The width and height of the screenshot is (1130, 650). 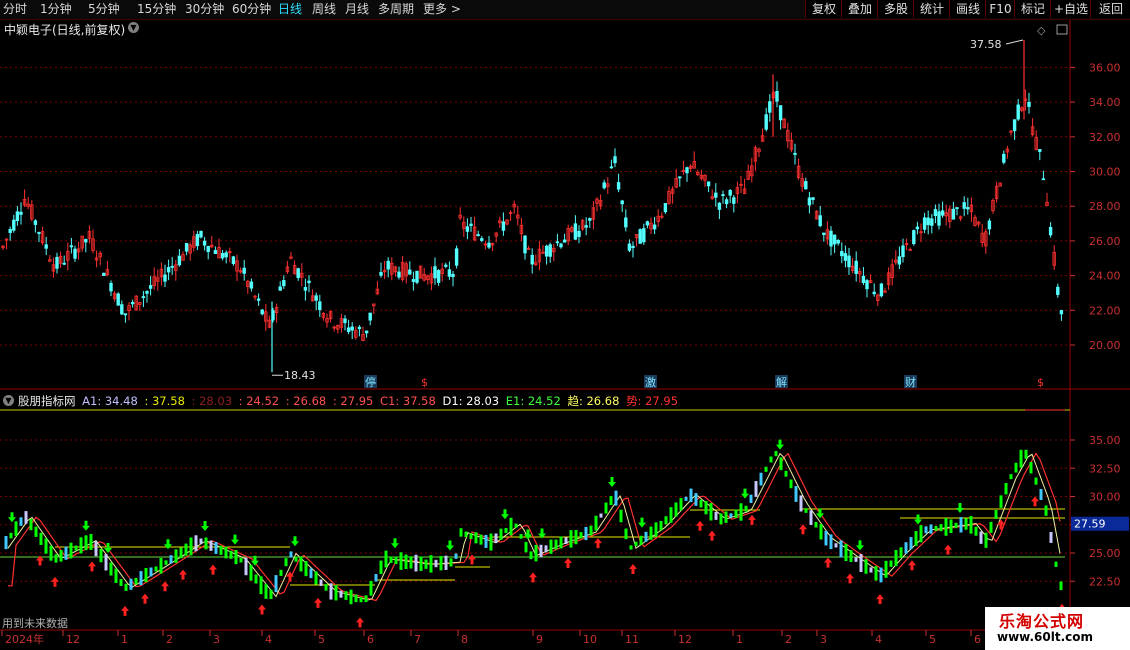 I want to click on date-label: 4, so click(x=268, y=639).